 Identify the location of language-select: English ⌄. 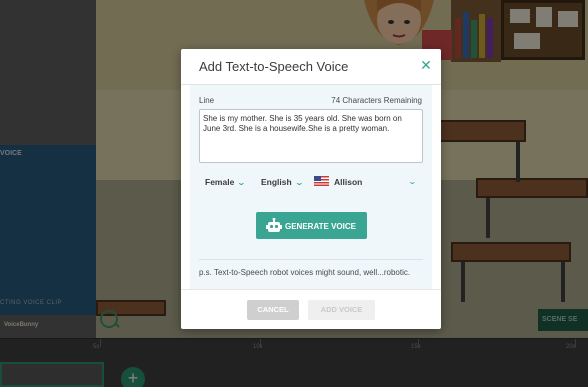
(282, 182).